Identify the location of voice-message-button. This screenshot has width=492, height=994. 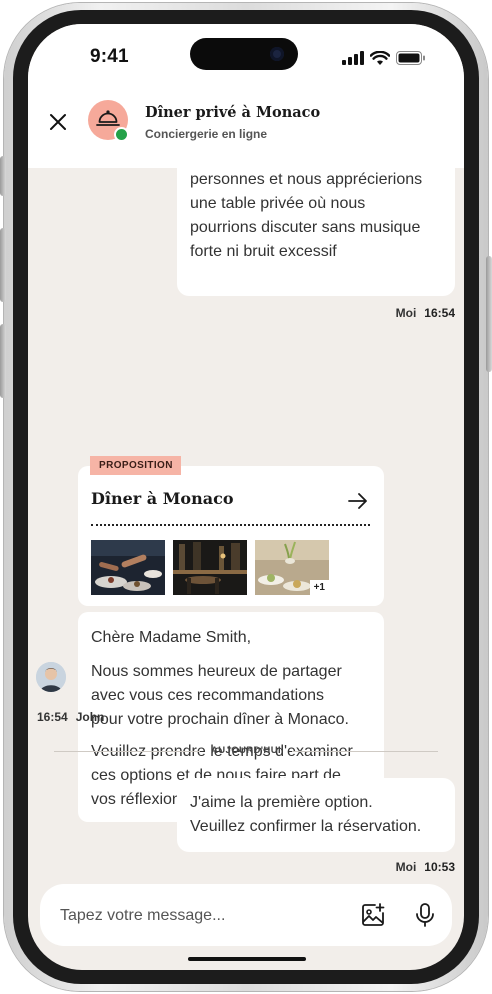
(425, 915).